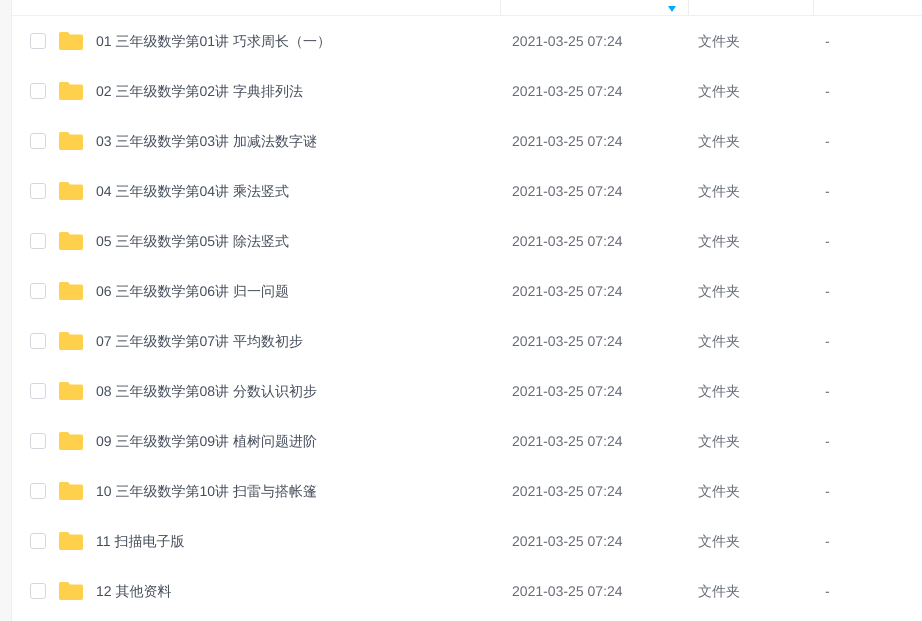 This screenshot has width=922, height=621. What do you see at coordinates (467, 41) in the screenshot?
I see `file-row: 01 三年级数学第01讲 巧求周长（一） 2021-03-25 07:24 文件夹 -` at bounding box center [467, 41].